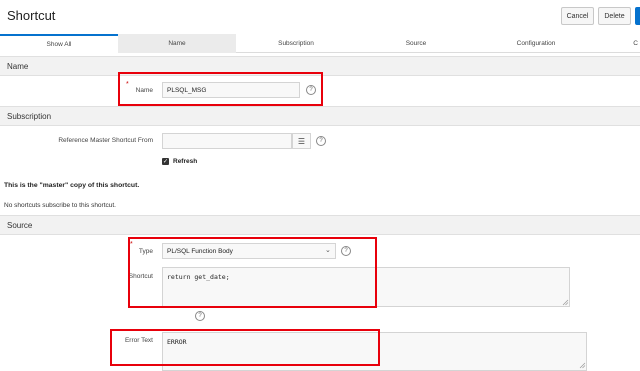 The height and width of the screenshot is (371, 640). What do you see at coordinates (320, 17) in the screenshot?
I see `page-header: Shortcut Cancel Delete` at bounding box center [320, 17].